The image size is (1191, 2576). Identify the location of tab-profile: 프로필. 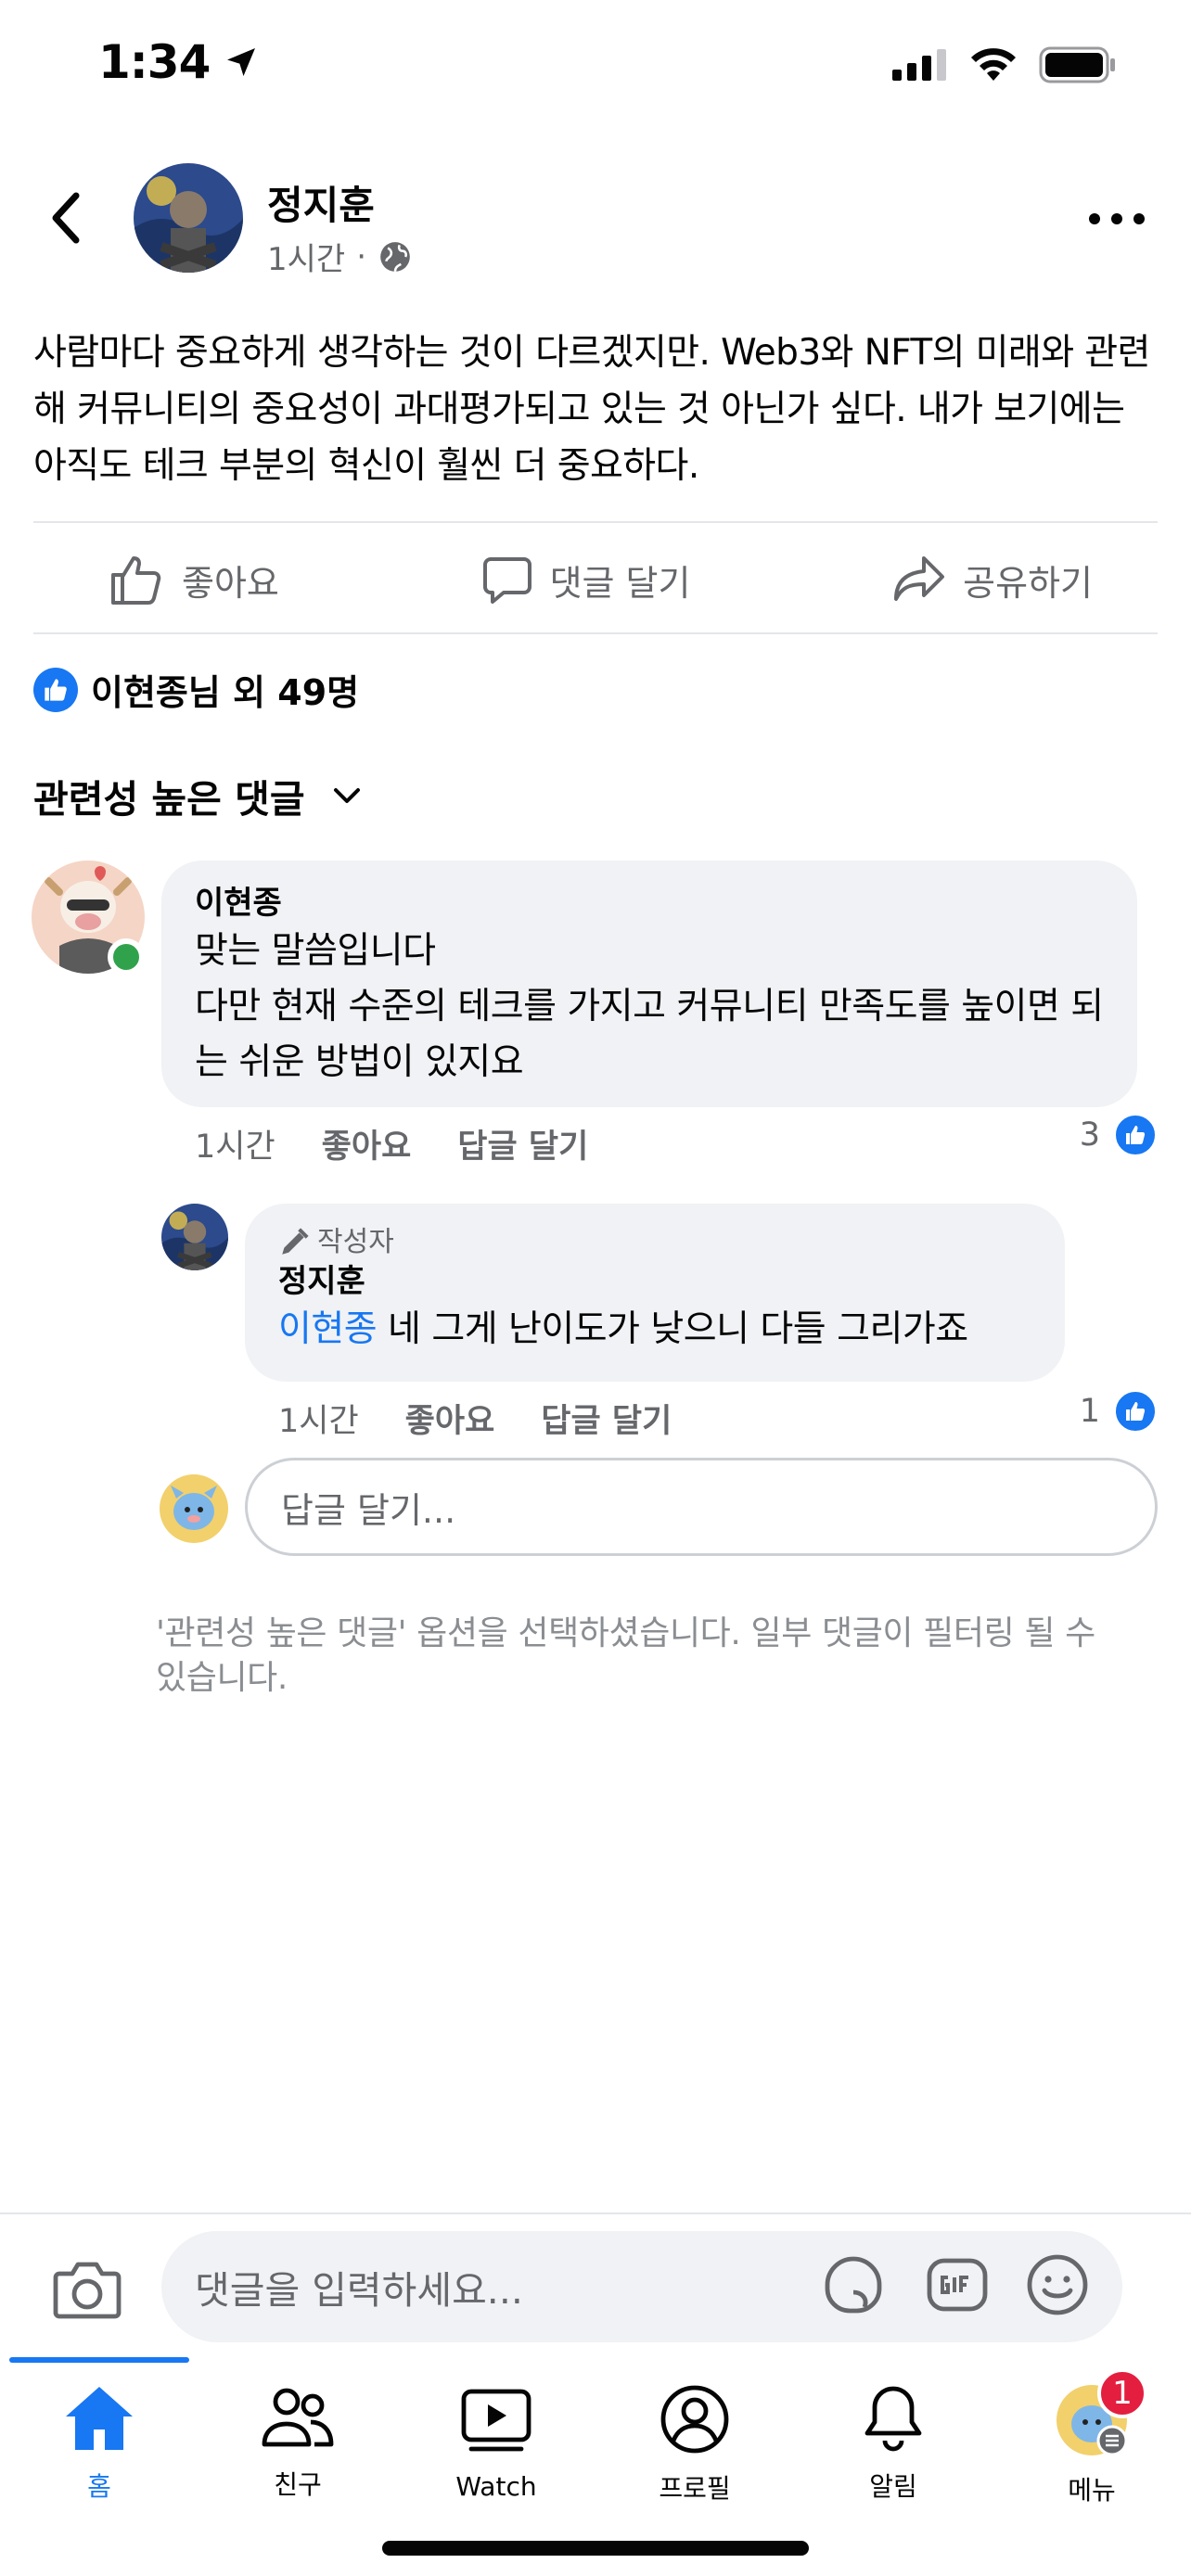
(695, 2433).